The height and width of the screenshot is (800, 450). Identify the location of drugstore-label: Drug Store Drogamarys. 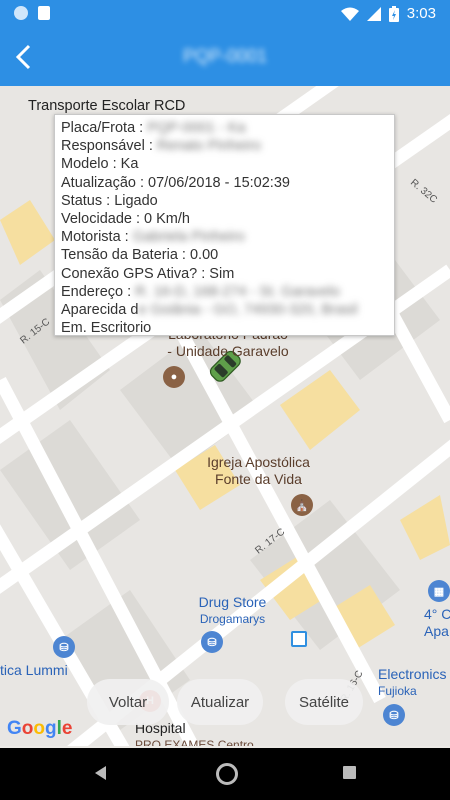
(232, 611).